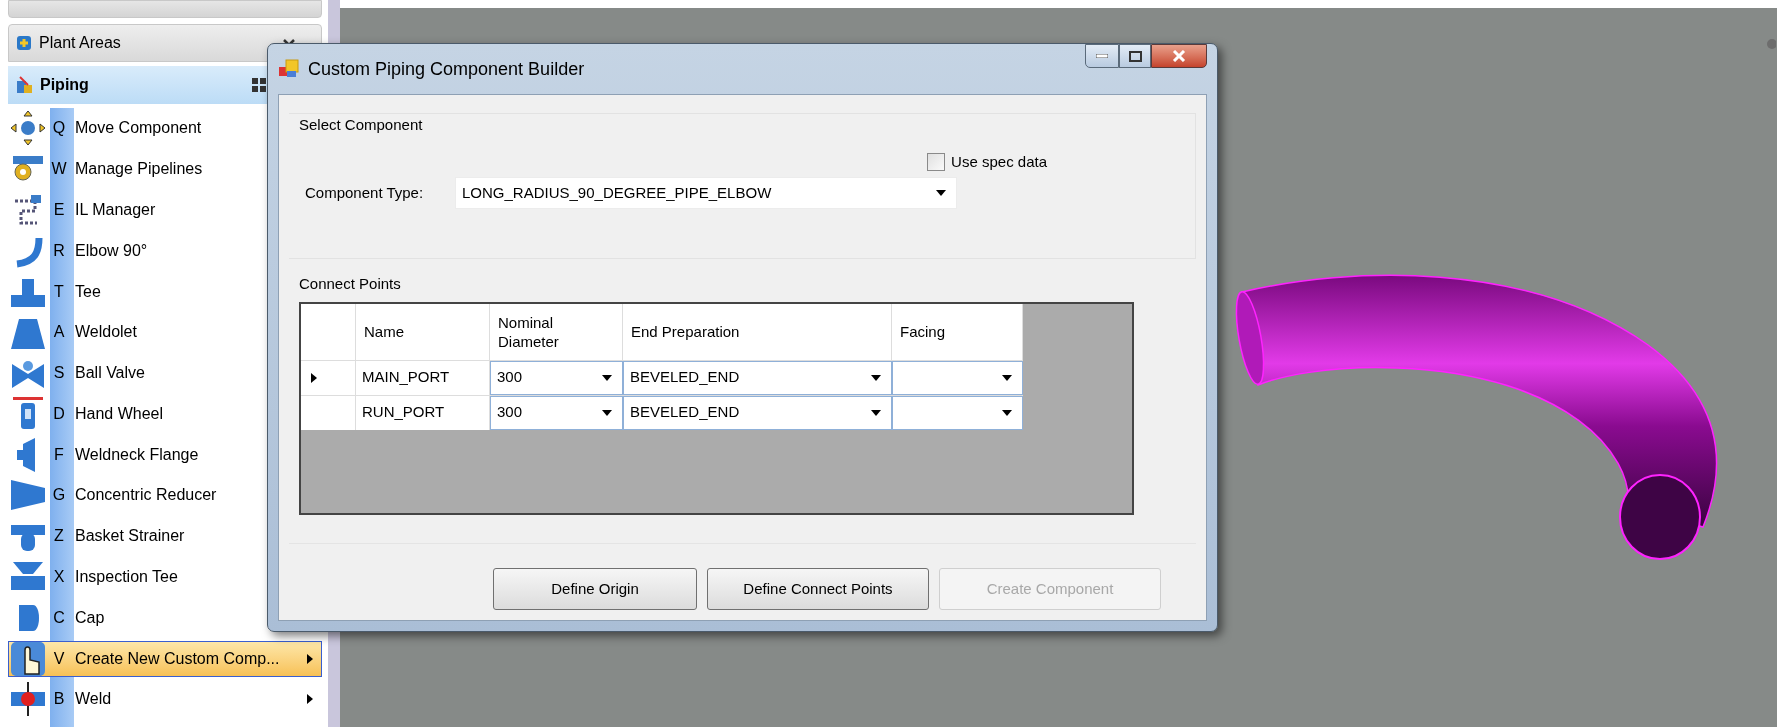 The width and height of the screenshot is (1777, 727). Describe the element at coordinates (100, 250) in the screenshot. I see `menu-item-label: R Elbow 90°` at that location.